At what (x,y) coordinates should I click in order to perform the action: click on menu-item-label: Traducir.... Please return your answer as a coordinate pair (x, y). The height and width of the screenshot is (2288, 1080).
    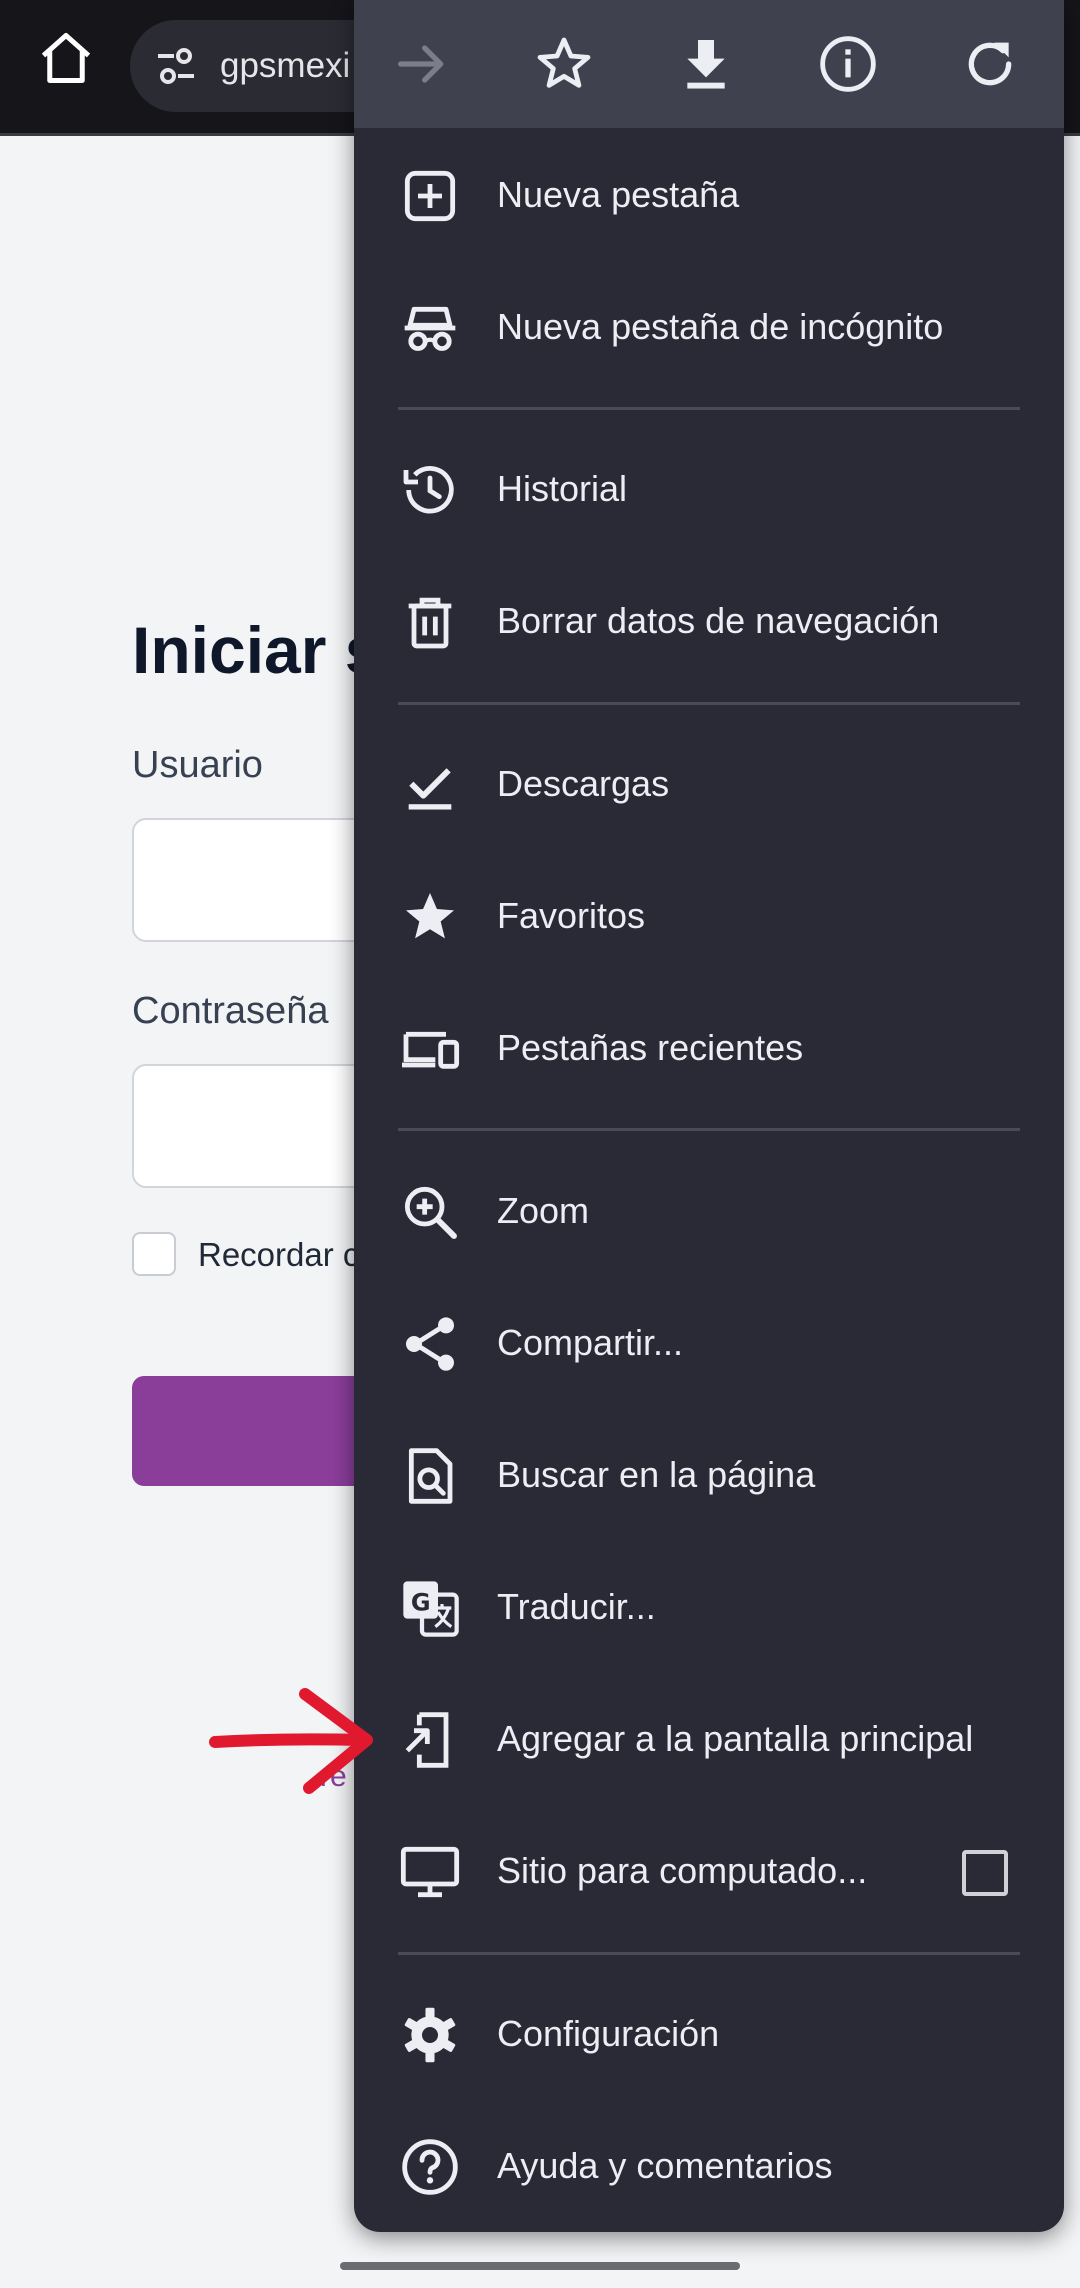
    Looking at the image, I should click on (576, 1606).